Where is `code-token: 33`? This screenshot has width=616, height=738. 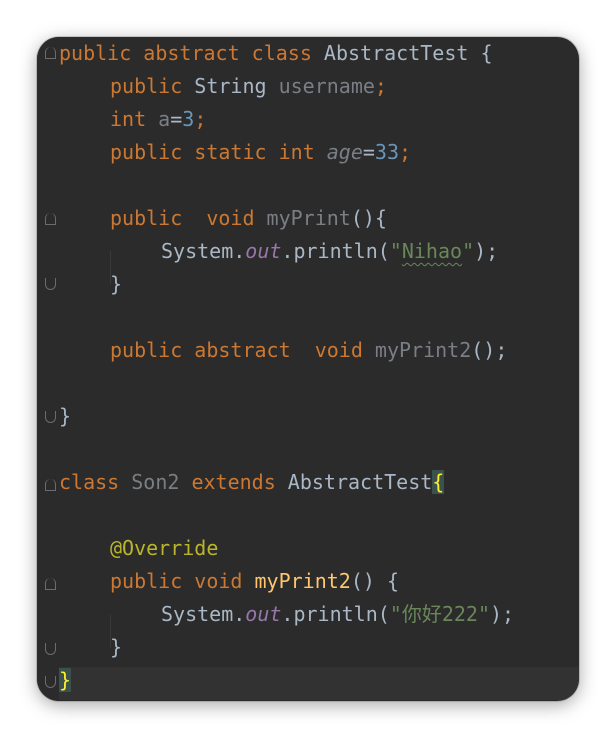 code-token: 33 is located at coordinates (387, 152).